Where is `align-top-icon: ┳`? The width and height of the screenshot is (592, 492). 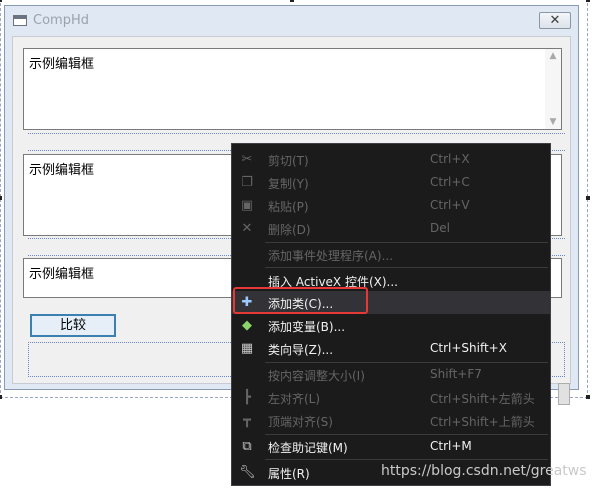 align-top-icon: ┳ is located at coordinates (247, 420).